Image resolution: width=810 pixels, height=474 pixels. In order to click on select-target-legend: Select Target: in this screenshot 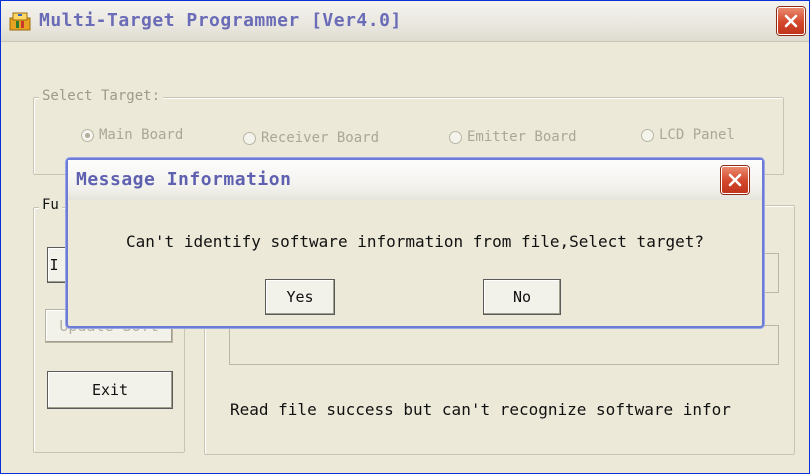, I will do `click(101, 96)`.